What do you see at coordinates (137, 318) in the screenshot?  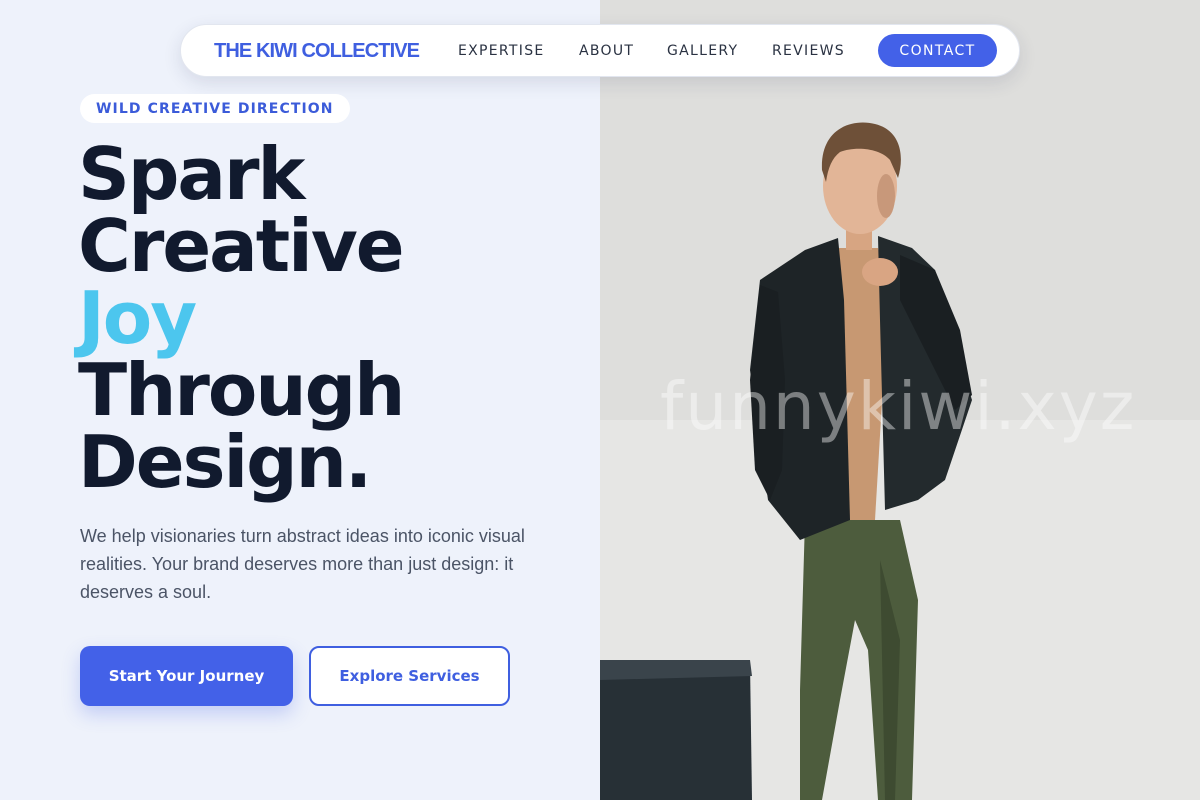 I see `headline-accent-word: Joy` at bounding box center [137, 318].